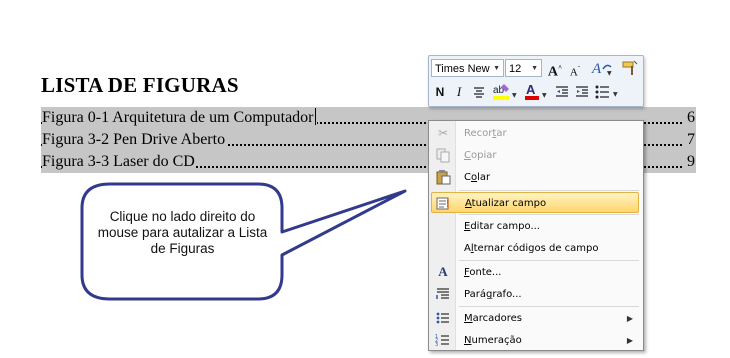 The height and width of the screenshot is (358, 730). Describe the element at coordinates (608, 94) in the screenshot. I see `bullets-icon: ▼` at that location.